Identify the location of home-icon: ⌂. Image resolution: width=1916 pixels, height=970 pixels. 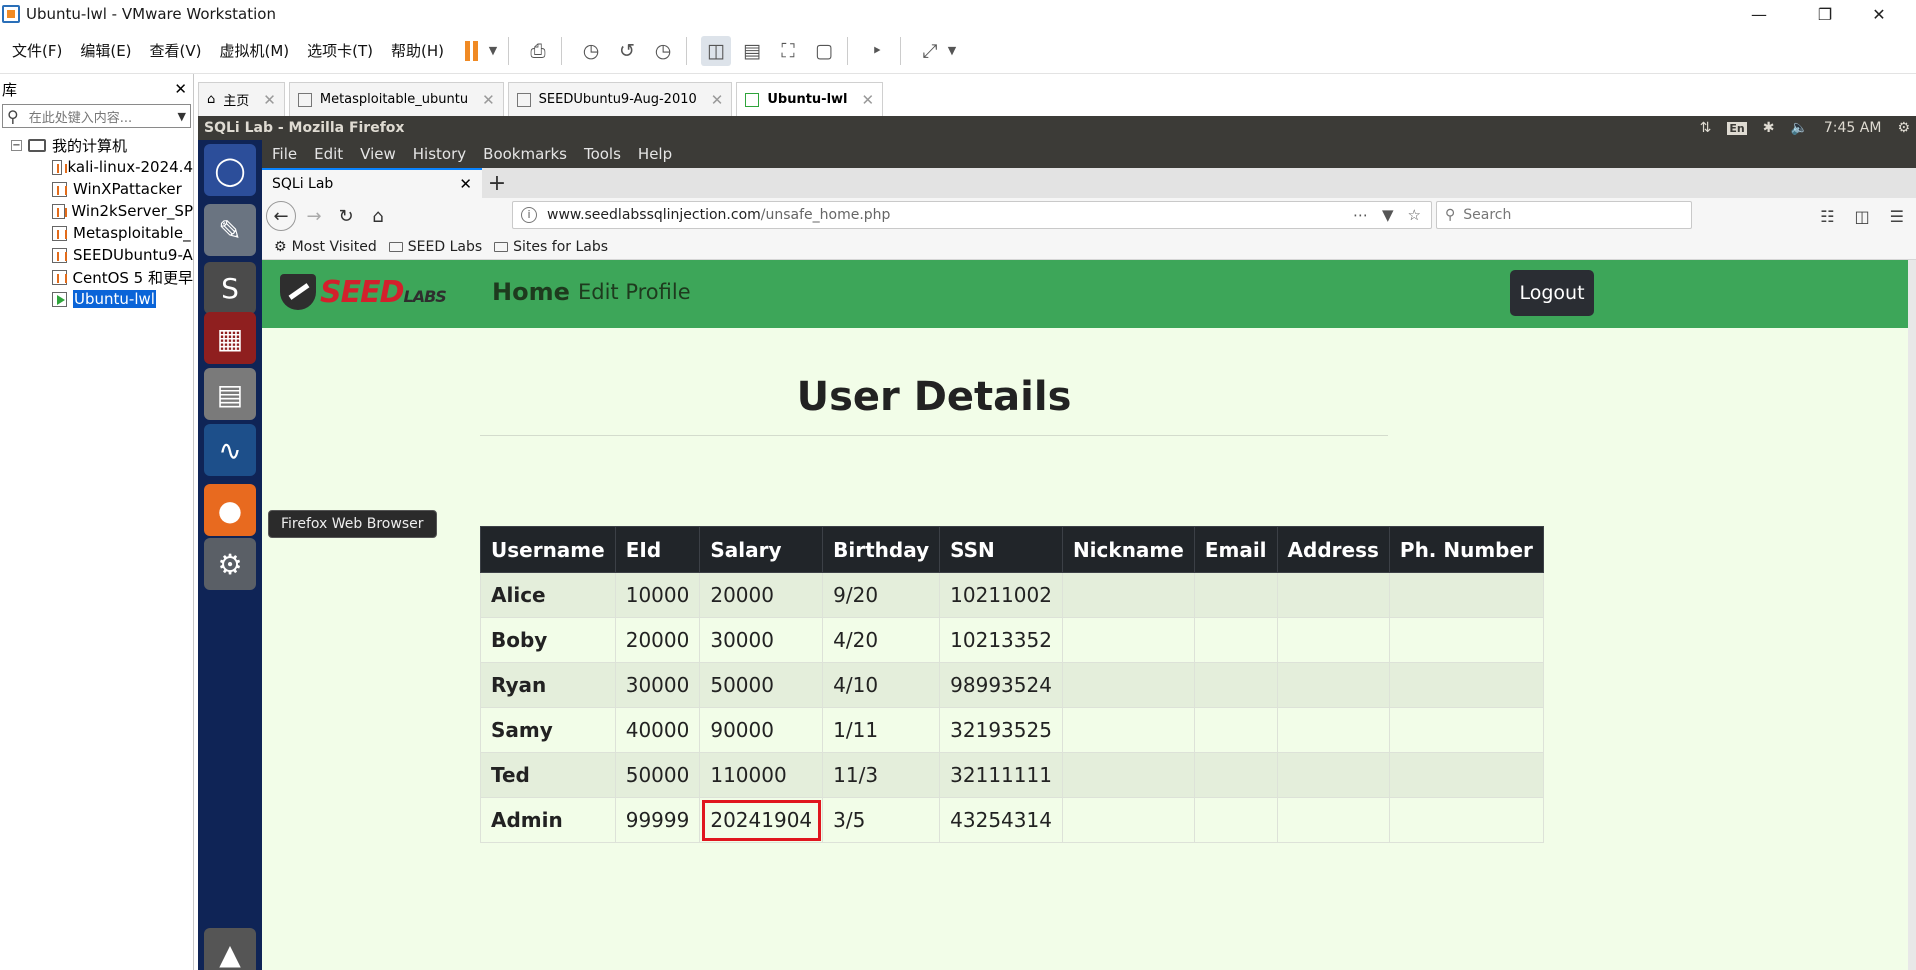
(378, 216).